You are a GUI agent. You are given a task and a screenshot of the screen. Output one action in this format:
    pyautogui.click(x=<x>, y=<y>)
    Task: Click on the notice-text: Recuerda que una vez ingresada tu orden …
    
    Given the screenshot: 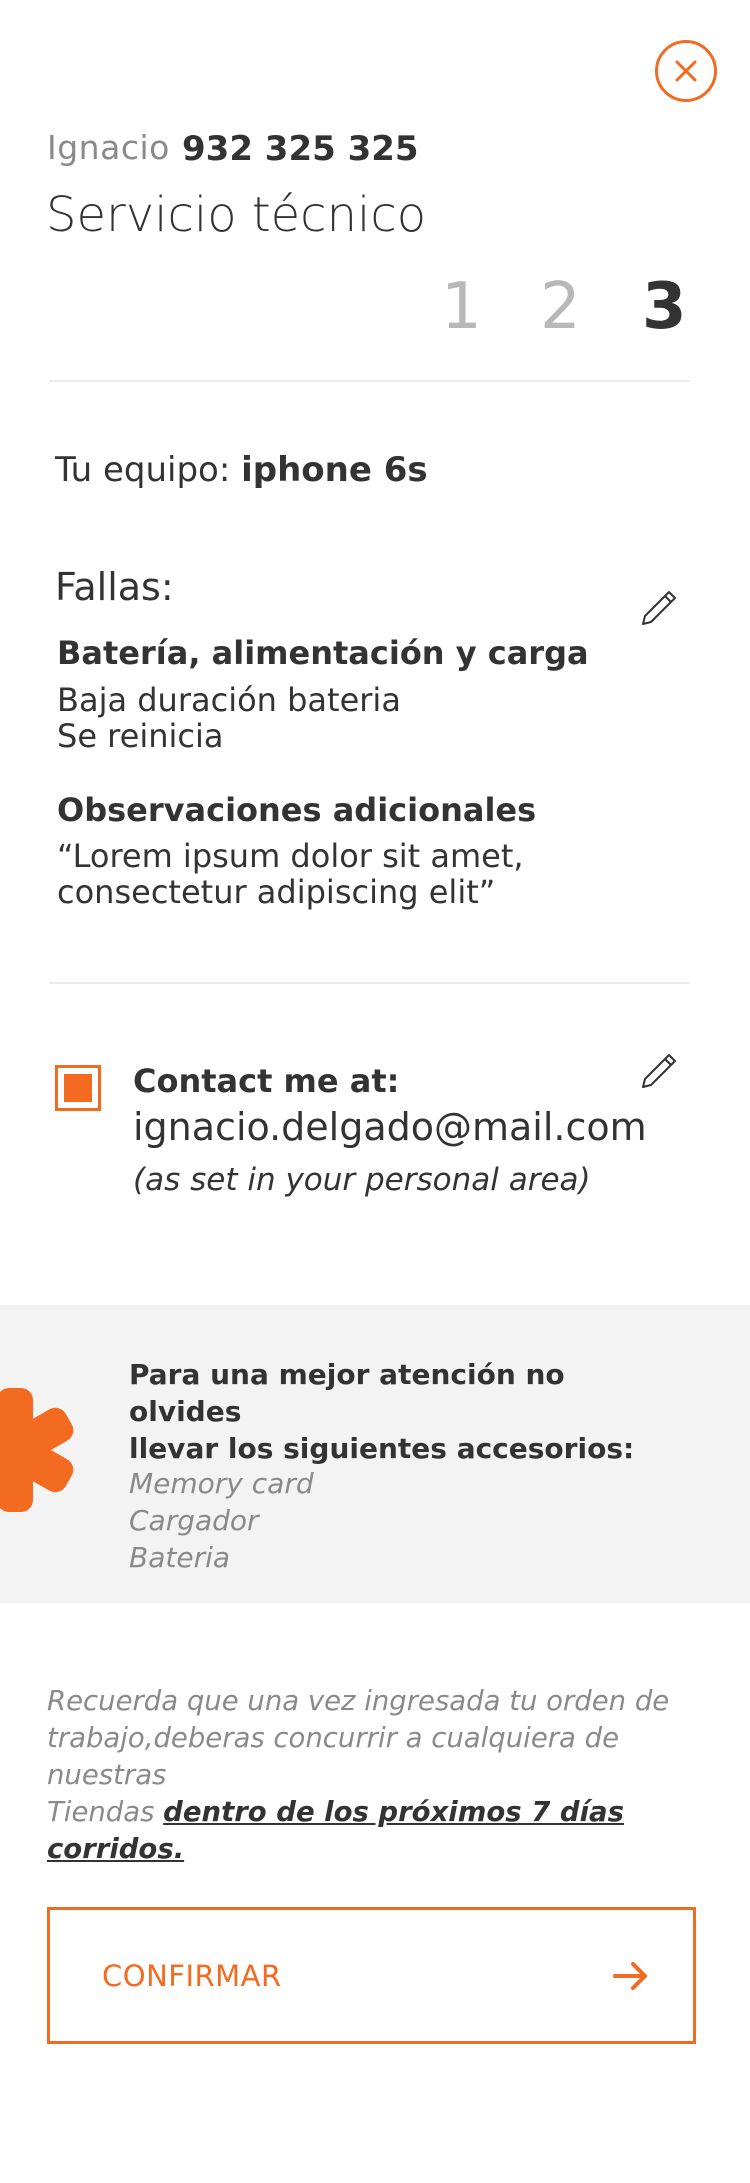 What is the action you would take?
    pyautogui.click(x=387, y=1775)
    